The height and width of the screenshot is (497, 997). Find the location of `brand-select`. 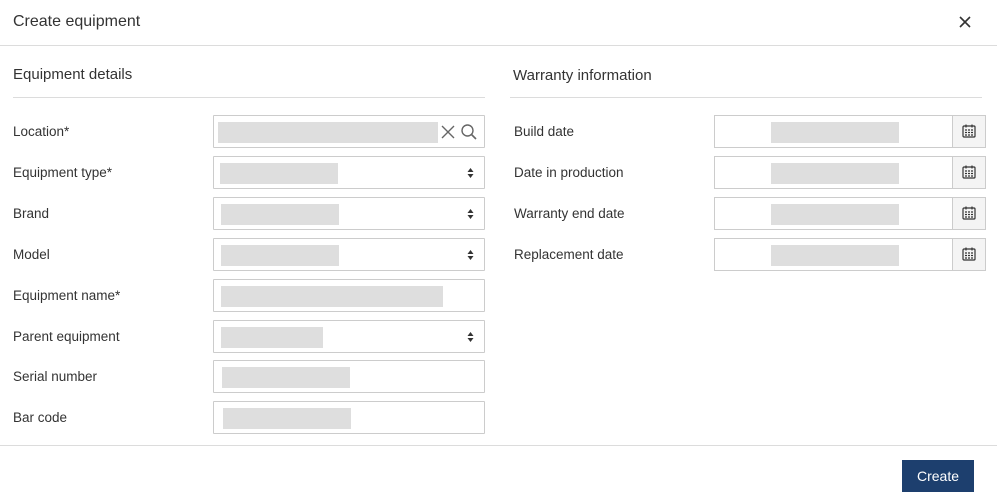

brand-select is located at coordinates (349, 213).